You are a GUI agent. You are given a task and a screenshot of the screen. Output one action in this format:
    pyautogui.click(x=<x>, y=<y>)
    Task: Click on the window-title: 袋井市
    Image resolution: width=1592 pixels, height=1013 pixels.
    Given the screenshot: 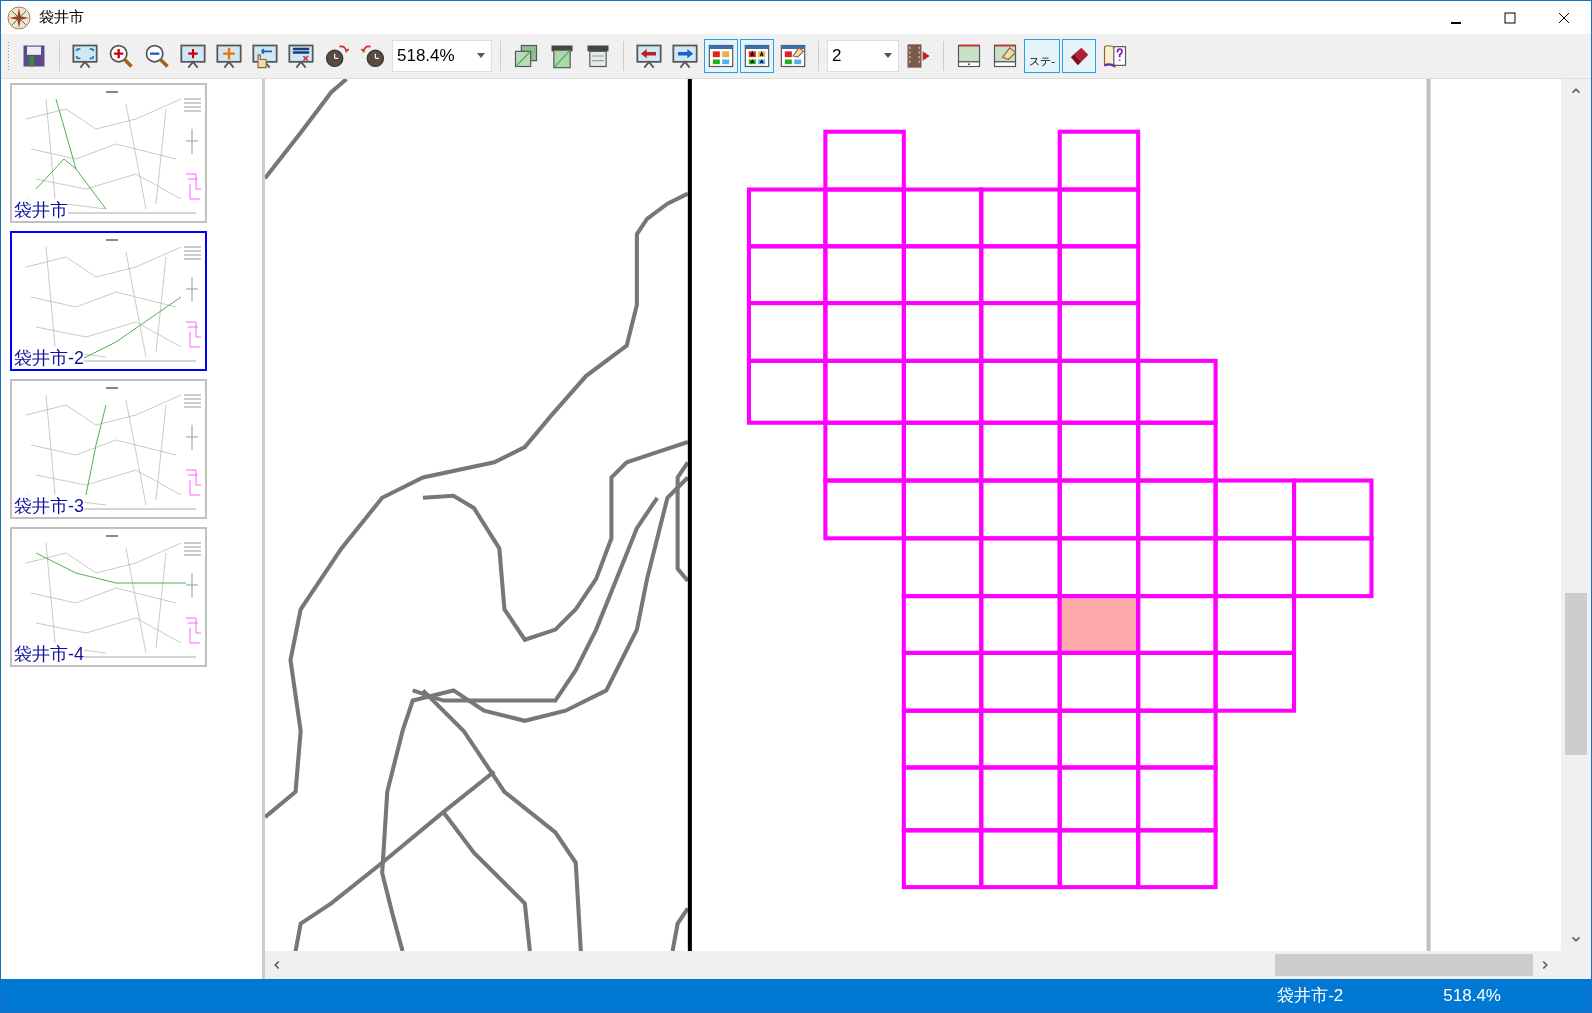 What is the action you would take?
    pyautogui.click(x=62, y=17)
    